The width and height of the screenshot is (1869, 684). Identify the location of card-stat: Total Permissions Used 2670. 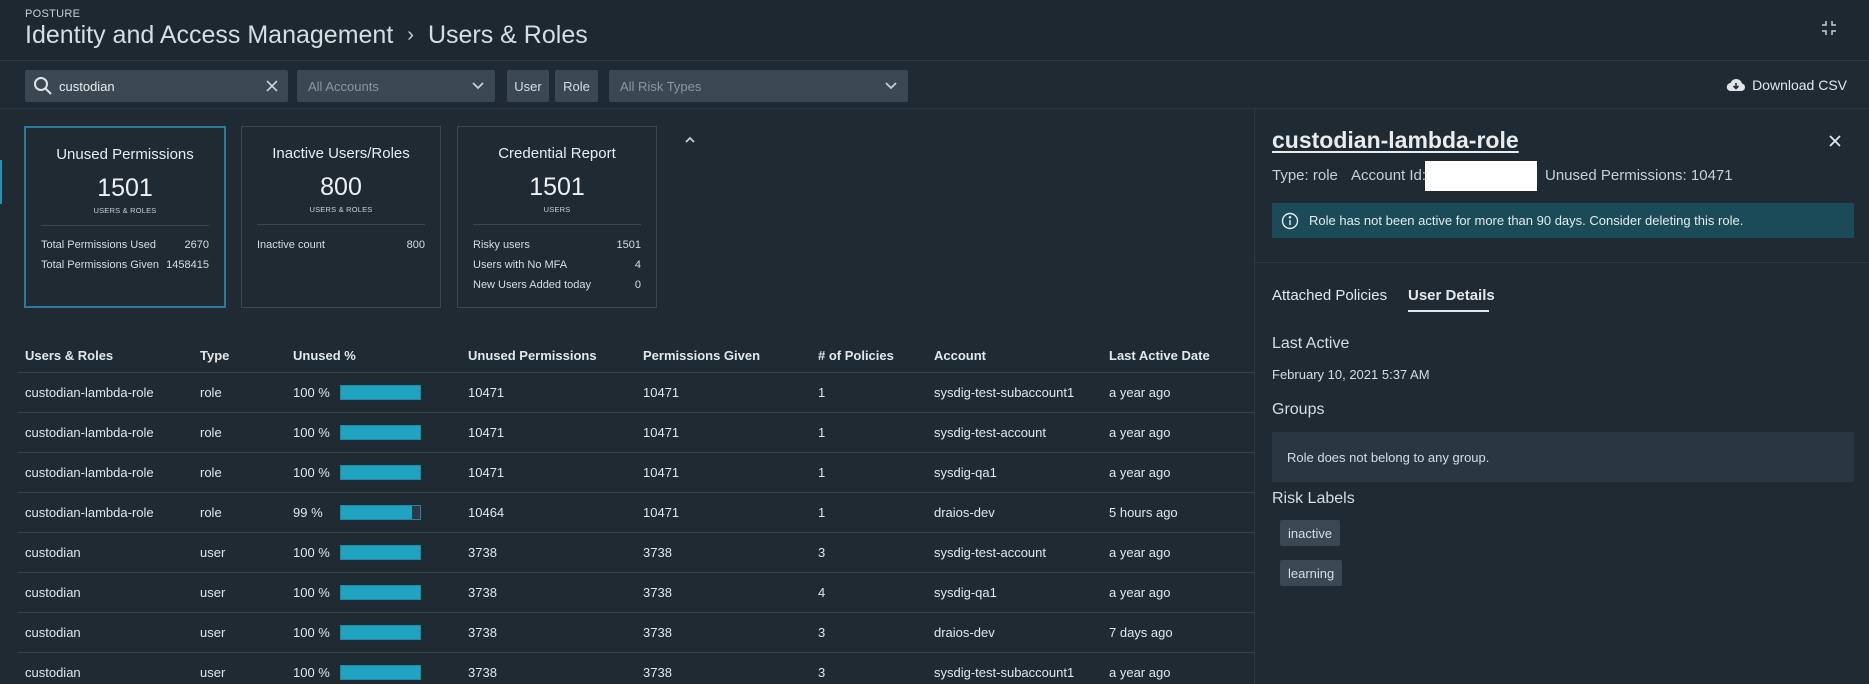
(125, 245).